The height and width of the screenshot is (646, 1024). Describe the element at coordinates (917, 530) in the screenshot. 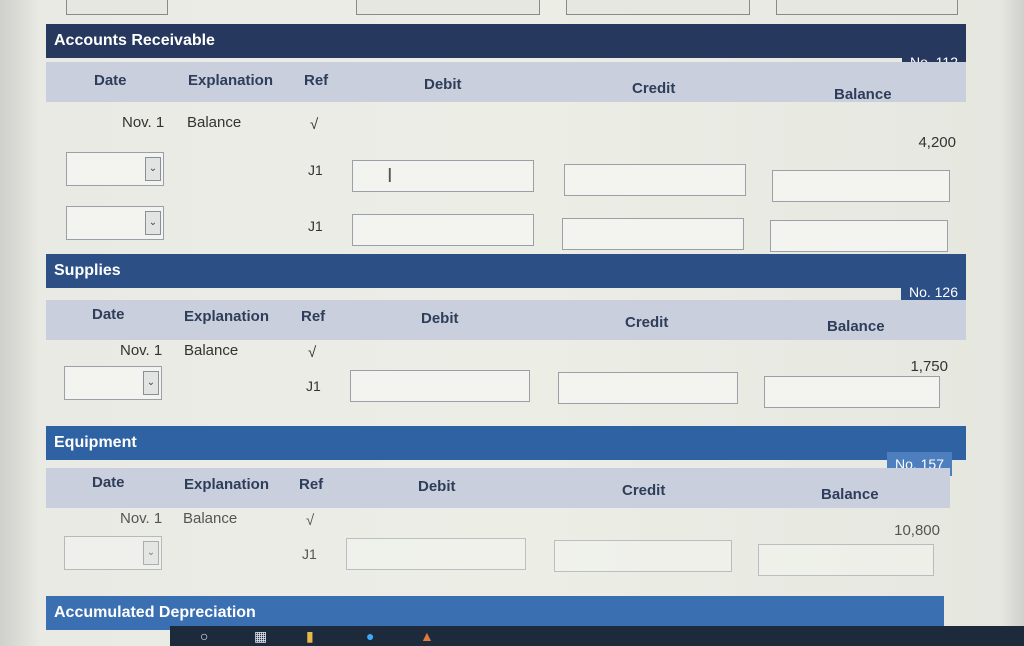

I see `opening-balance: 10,800` at that location.